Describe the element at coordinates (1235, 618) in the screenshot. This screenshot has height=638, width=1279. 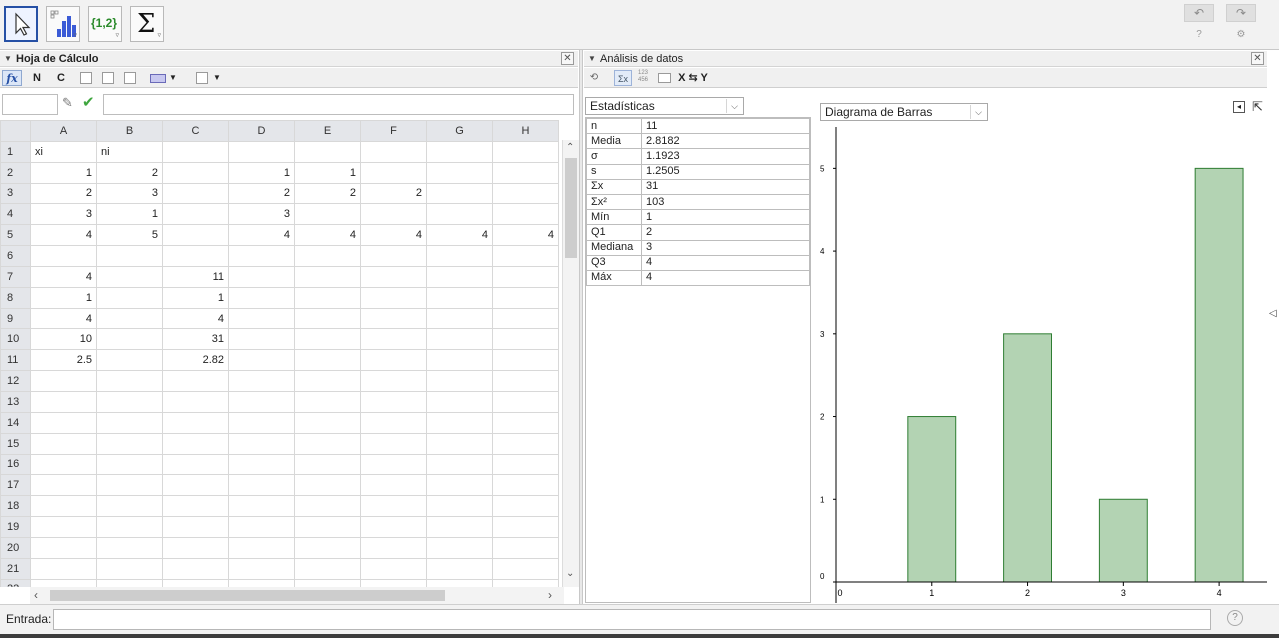
I see `input-help-icon: ?` at that location.